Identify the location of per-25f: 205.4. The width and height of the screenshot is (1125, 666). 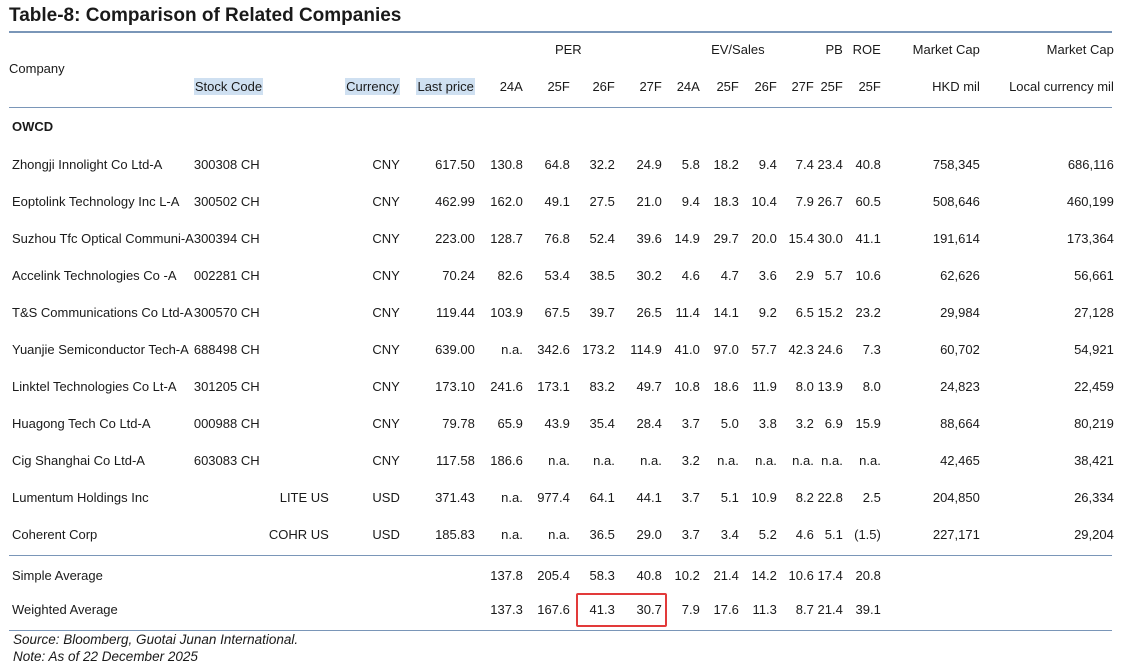
(553, 575).